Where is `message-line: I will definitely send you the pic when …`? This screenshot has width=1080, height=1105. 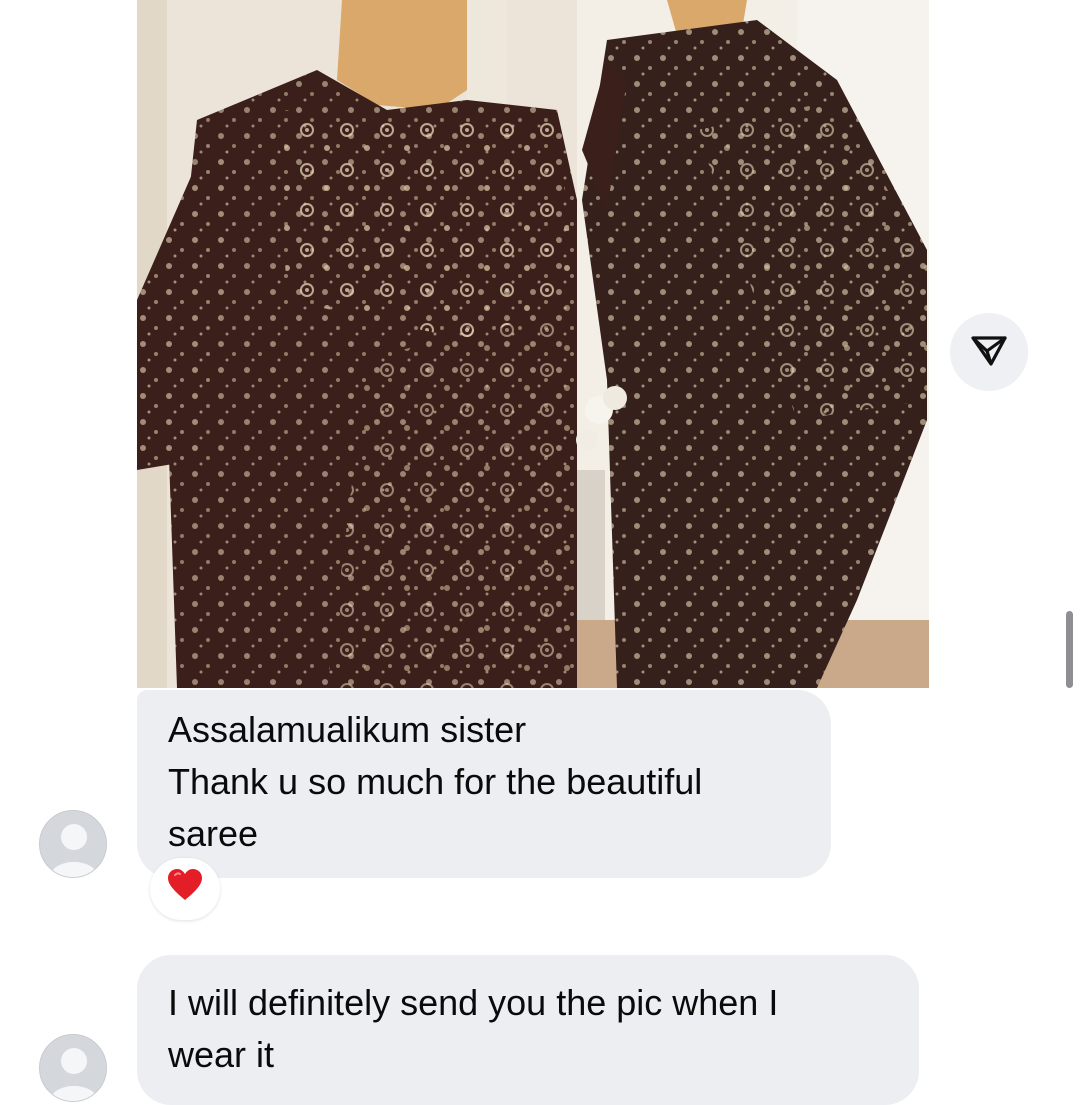
message-line: I will definitely send you the pic when … is located at coordinates (473, 1002).